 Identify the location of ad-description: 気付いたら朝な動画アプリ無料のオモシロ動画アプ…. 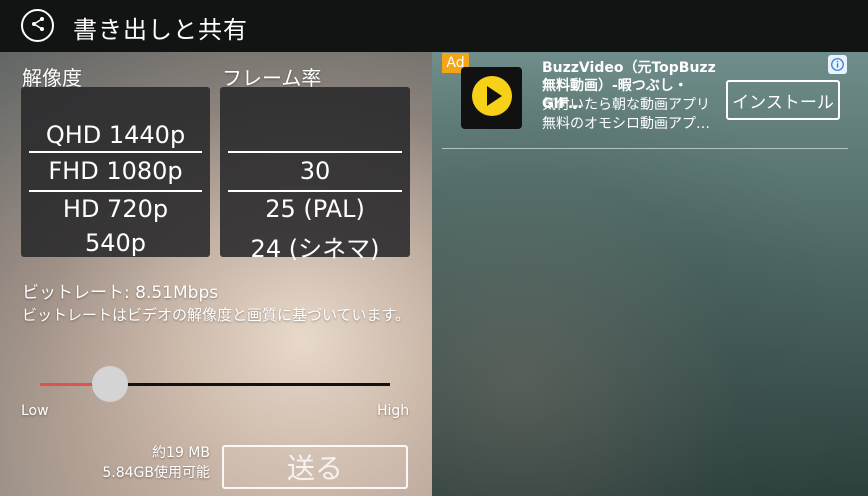
(626, 114).